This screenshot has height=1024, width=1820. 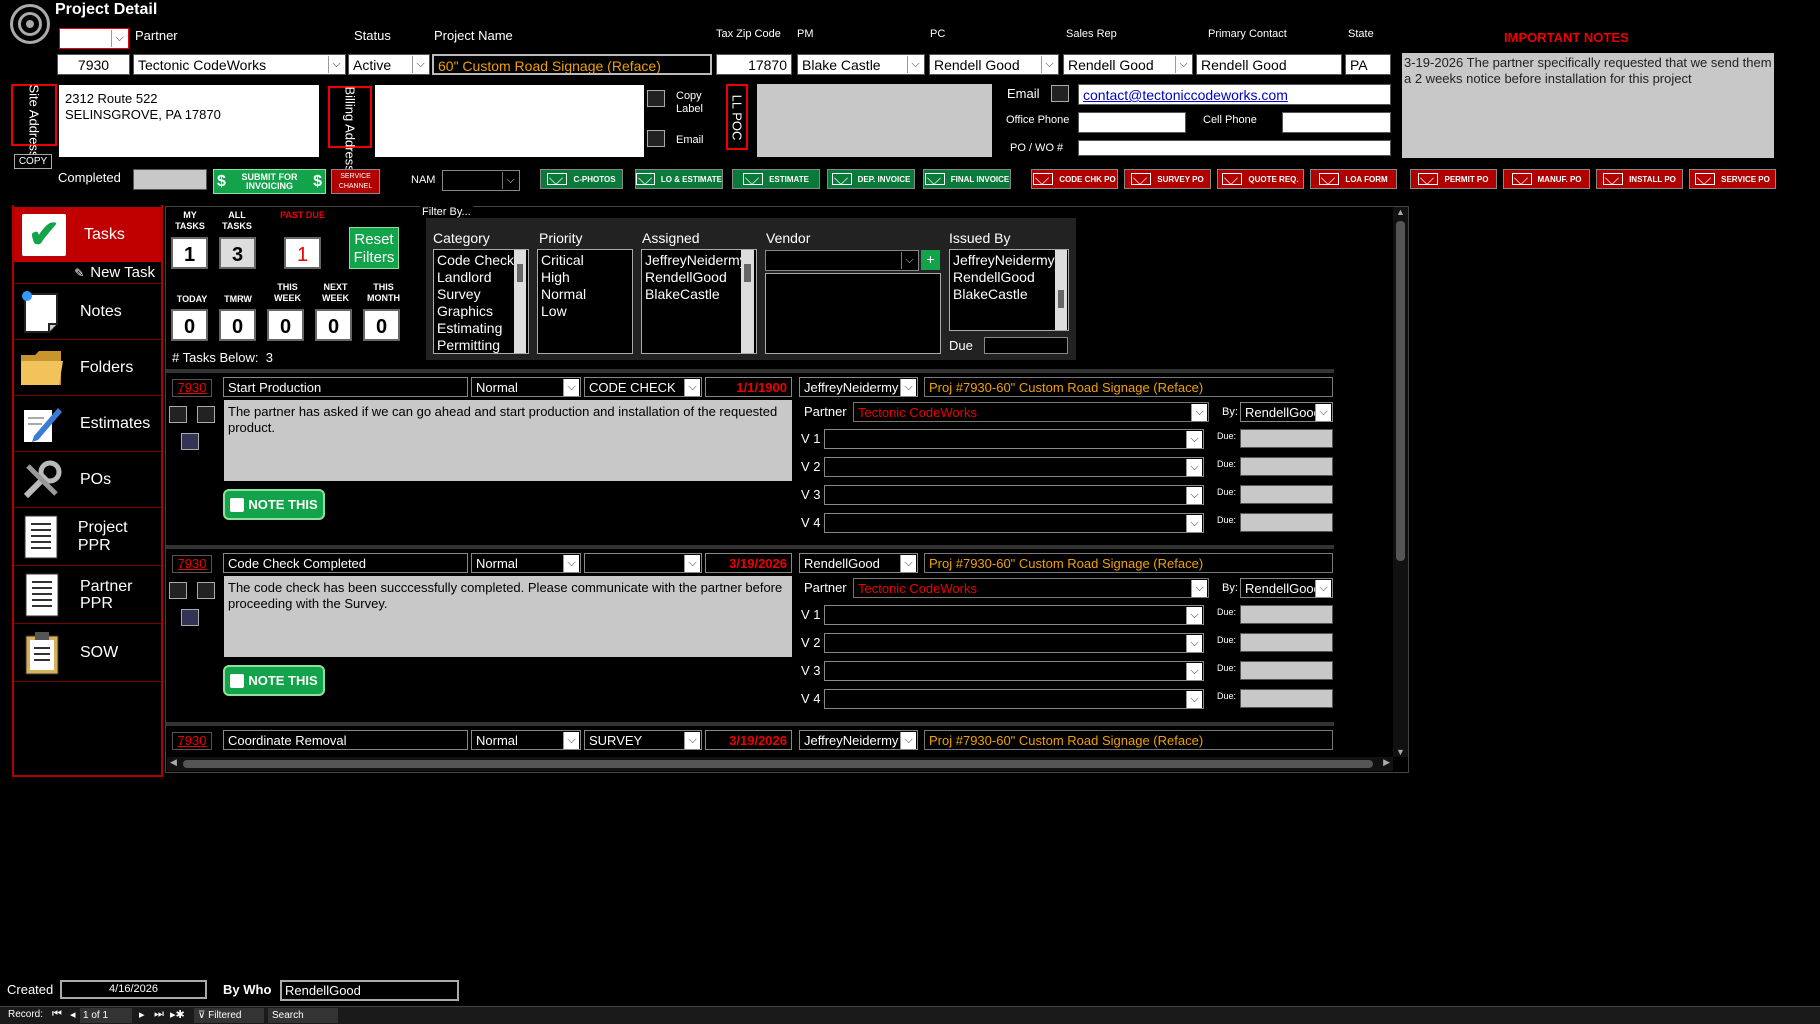 What do you see at coordinates (1061, 290) in the screenshot?
I see `issued-by-scrollbar` at bounding box center [1061, 290].